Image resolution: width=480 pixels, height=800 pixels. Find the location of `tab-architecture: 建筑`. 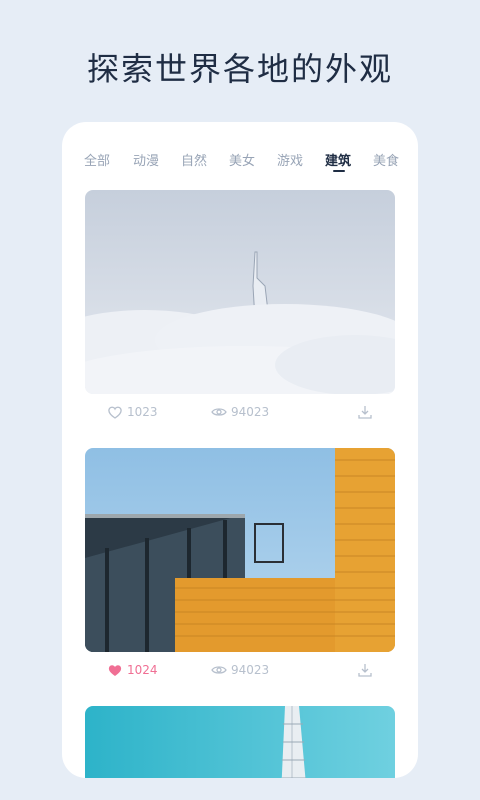

tab-architecture: 建筑 is located at coordinates (338, 159).